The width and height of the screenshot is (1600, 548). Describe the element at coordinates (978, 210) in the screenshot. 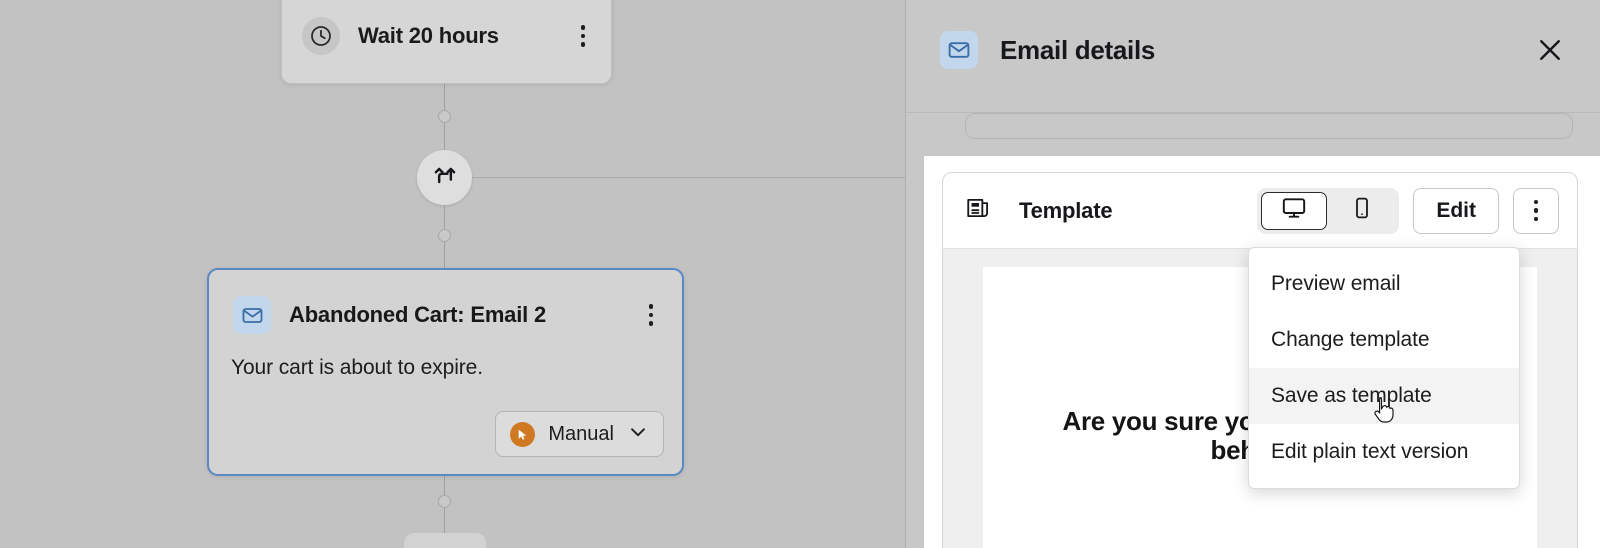

I see `article-icon` at that location.